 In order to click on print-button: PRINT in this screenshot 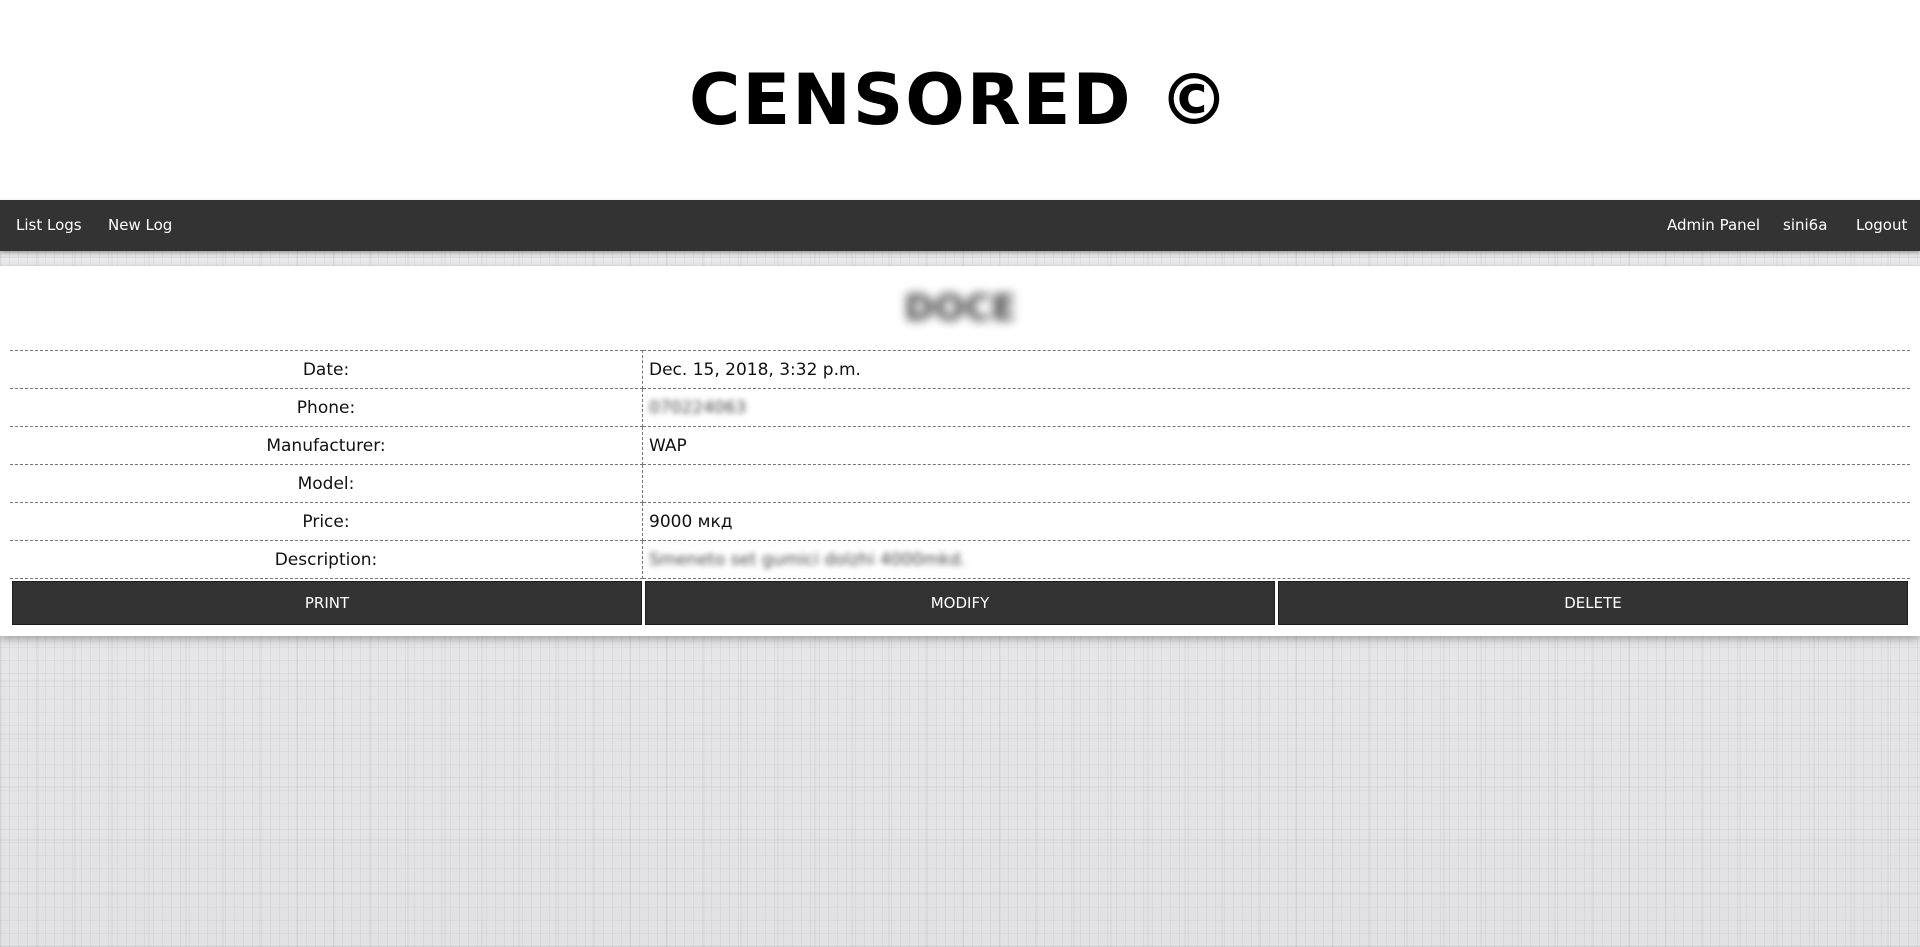, I will do `click(327, 603)`.